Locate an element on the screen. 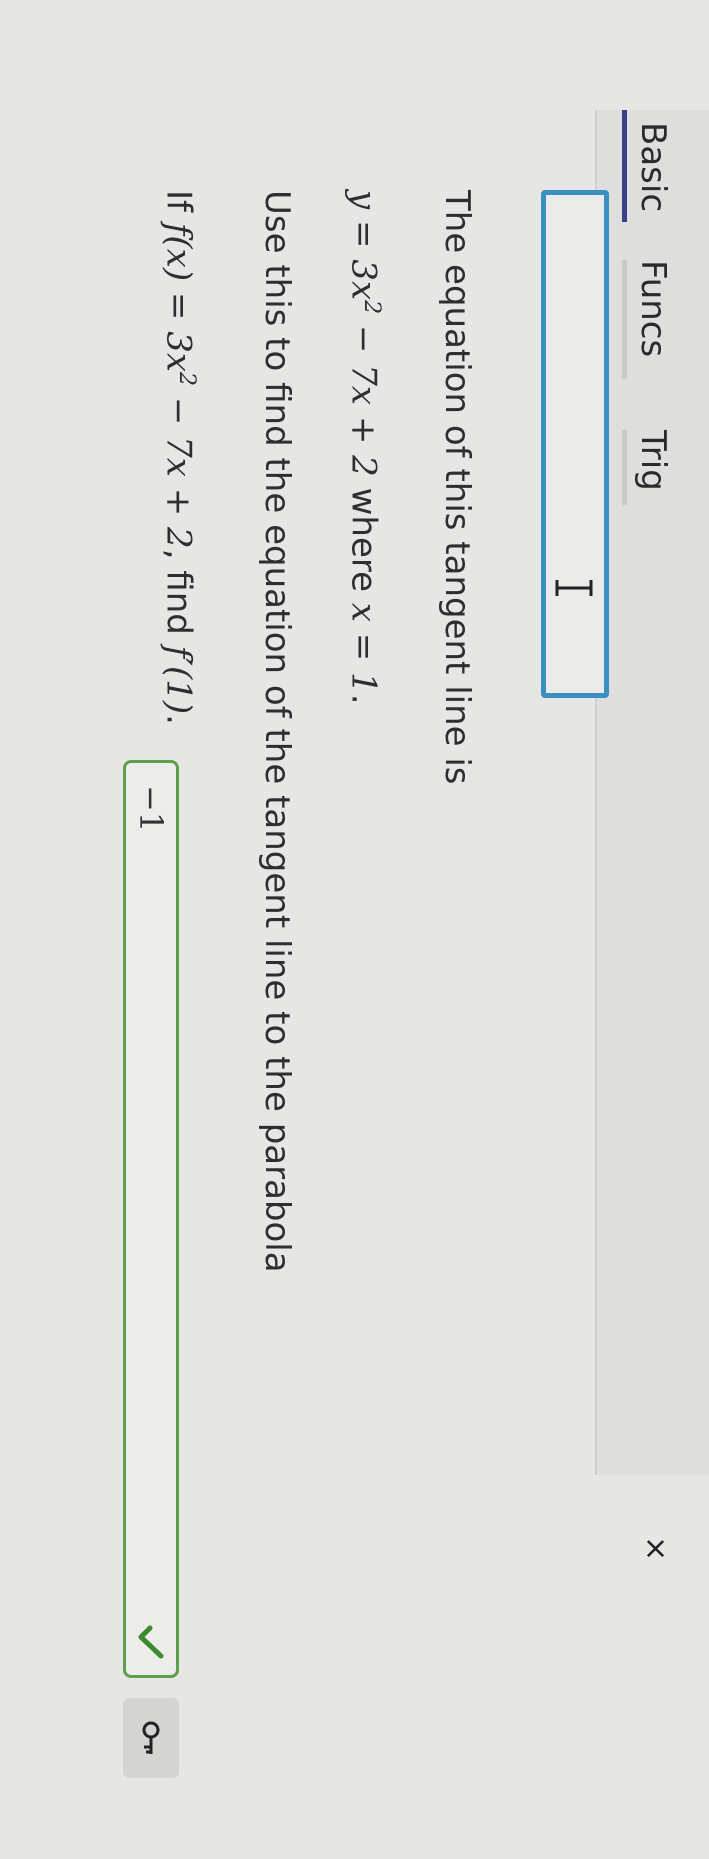 The image size is (709, 1859). key-icon is located at coordinates (149, 1739).